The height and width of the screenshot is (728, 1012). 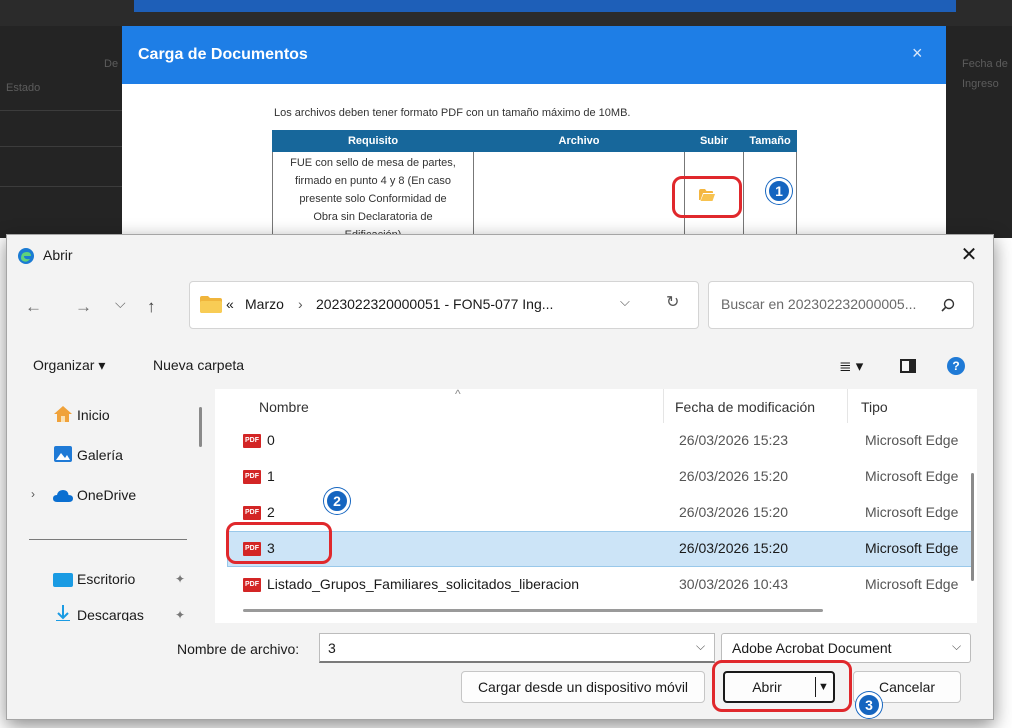 What do you see at coordinates (271, 476) in the screenshot?
I see `file-name: 1` at bounding box center [271, 476].